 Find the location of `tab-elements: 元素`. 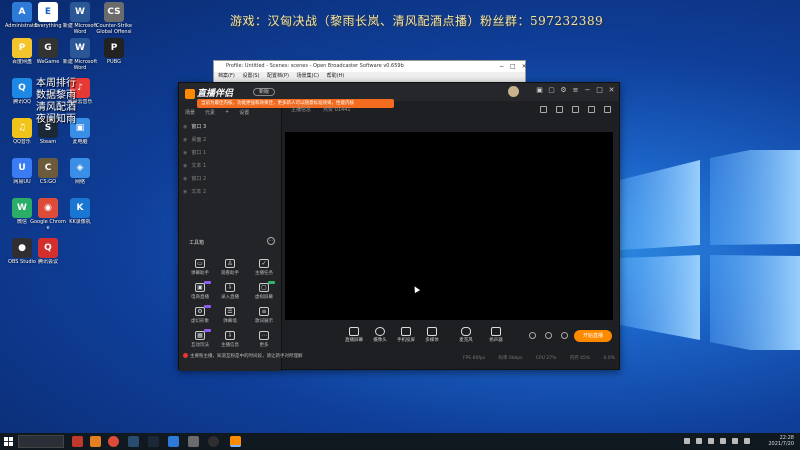

tab-elements: 元素 is located at coordinates (210, 112).